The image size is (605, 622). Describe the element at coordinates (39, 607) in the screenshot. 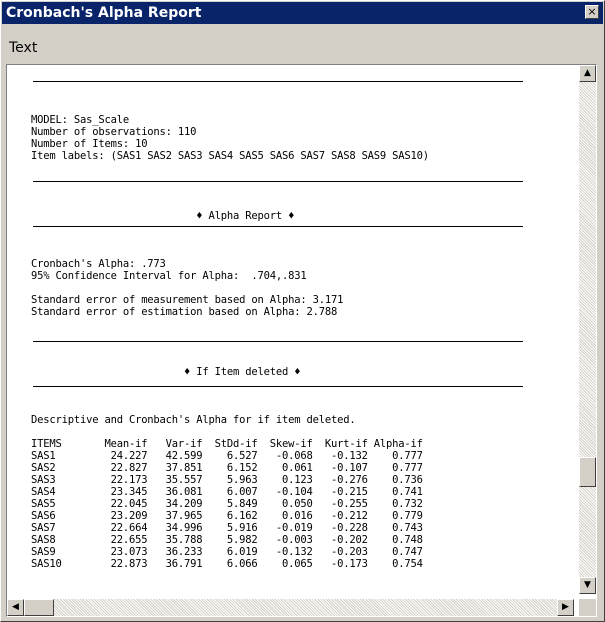

I see `horizontal-scroll-thumb` at that location.